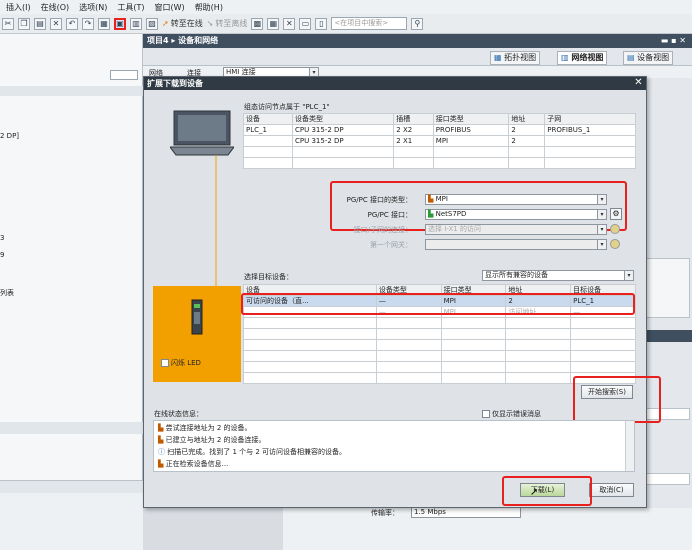 The image size is (692, 550). I want to click on breadcrumb: 项目4 ▸ 设备和网络, so click(183, 40).